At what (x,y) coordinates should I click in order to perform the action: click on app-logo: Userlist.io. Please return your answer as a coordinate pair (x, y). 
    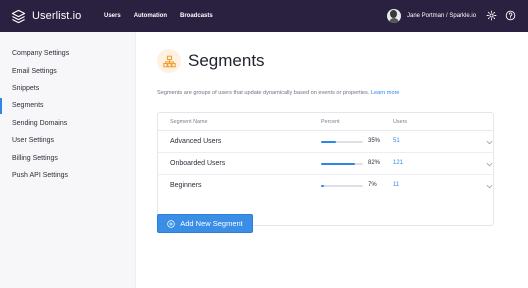
    Looking at the image, I should click on (46, 16).